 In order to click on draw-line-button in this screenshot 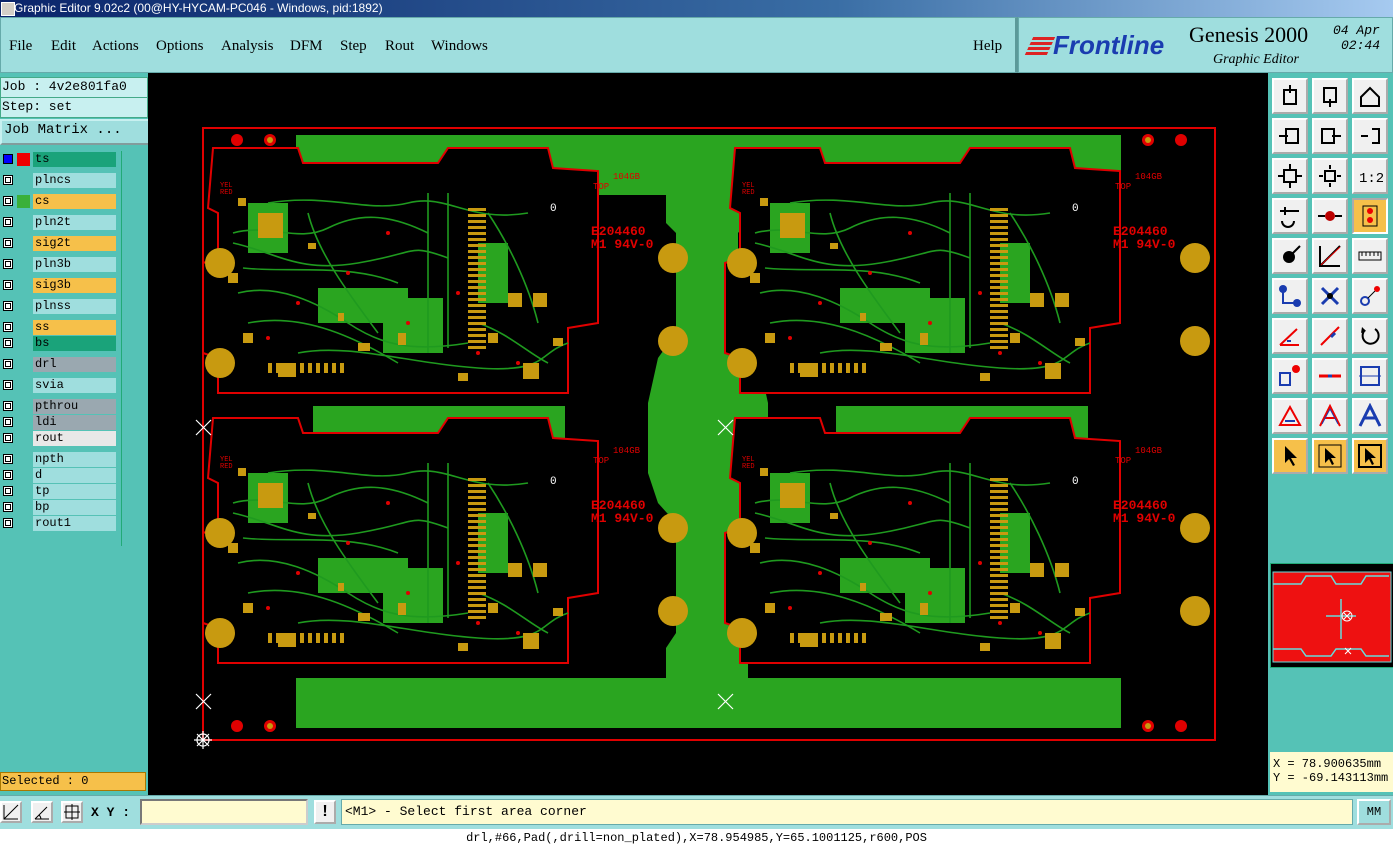, I will do `click(1330, 256)`.